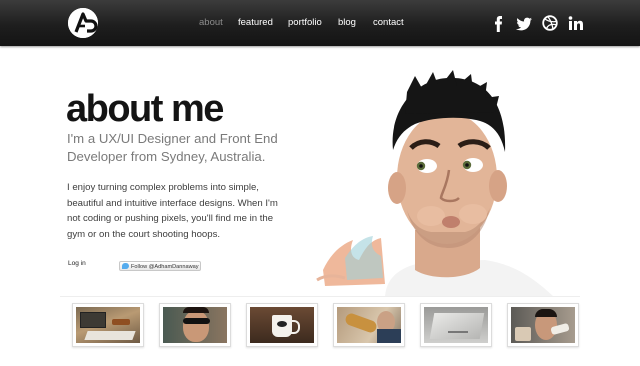 This screenshot has height=366, width=640. Describe the element at coordinates (388, 22) in the screenshot. I see `nav-contact: contact` at that location.